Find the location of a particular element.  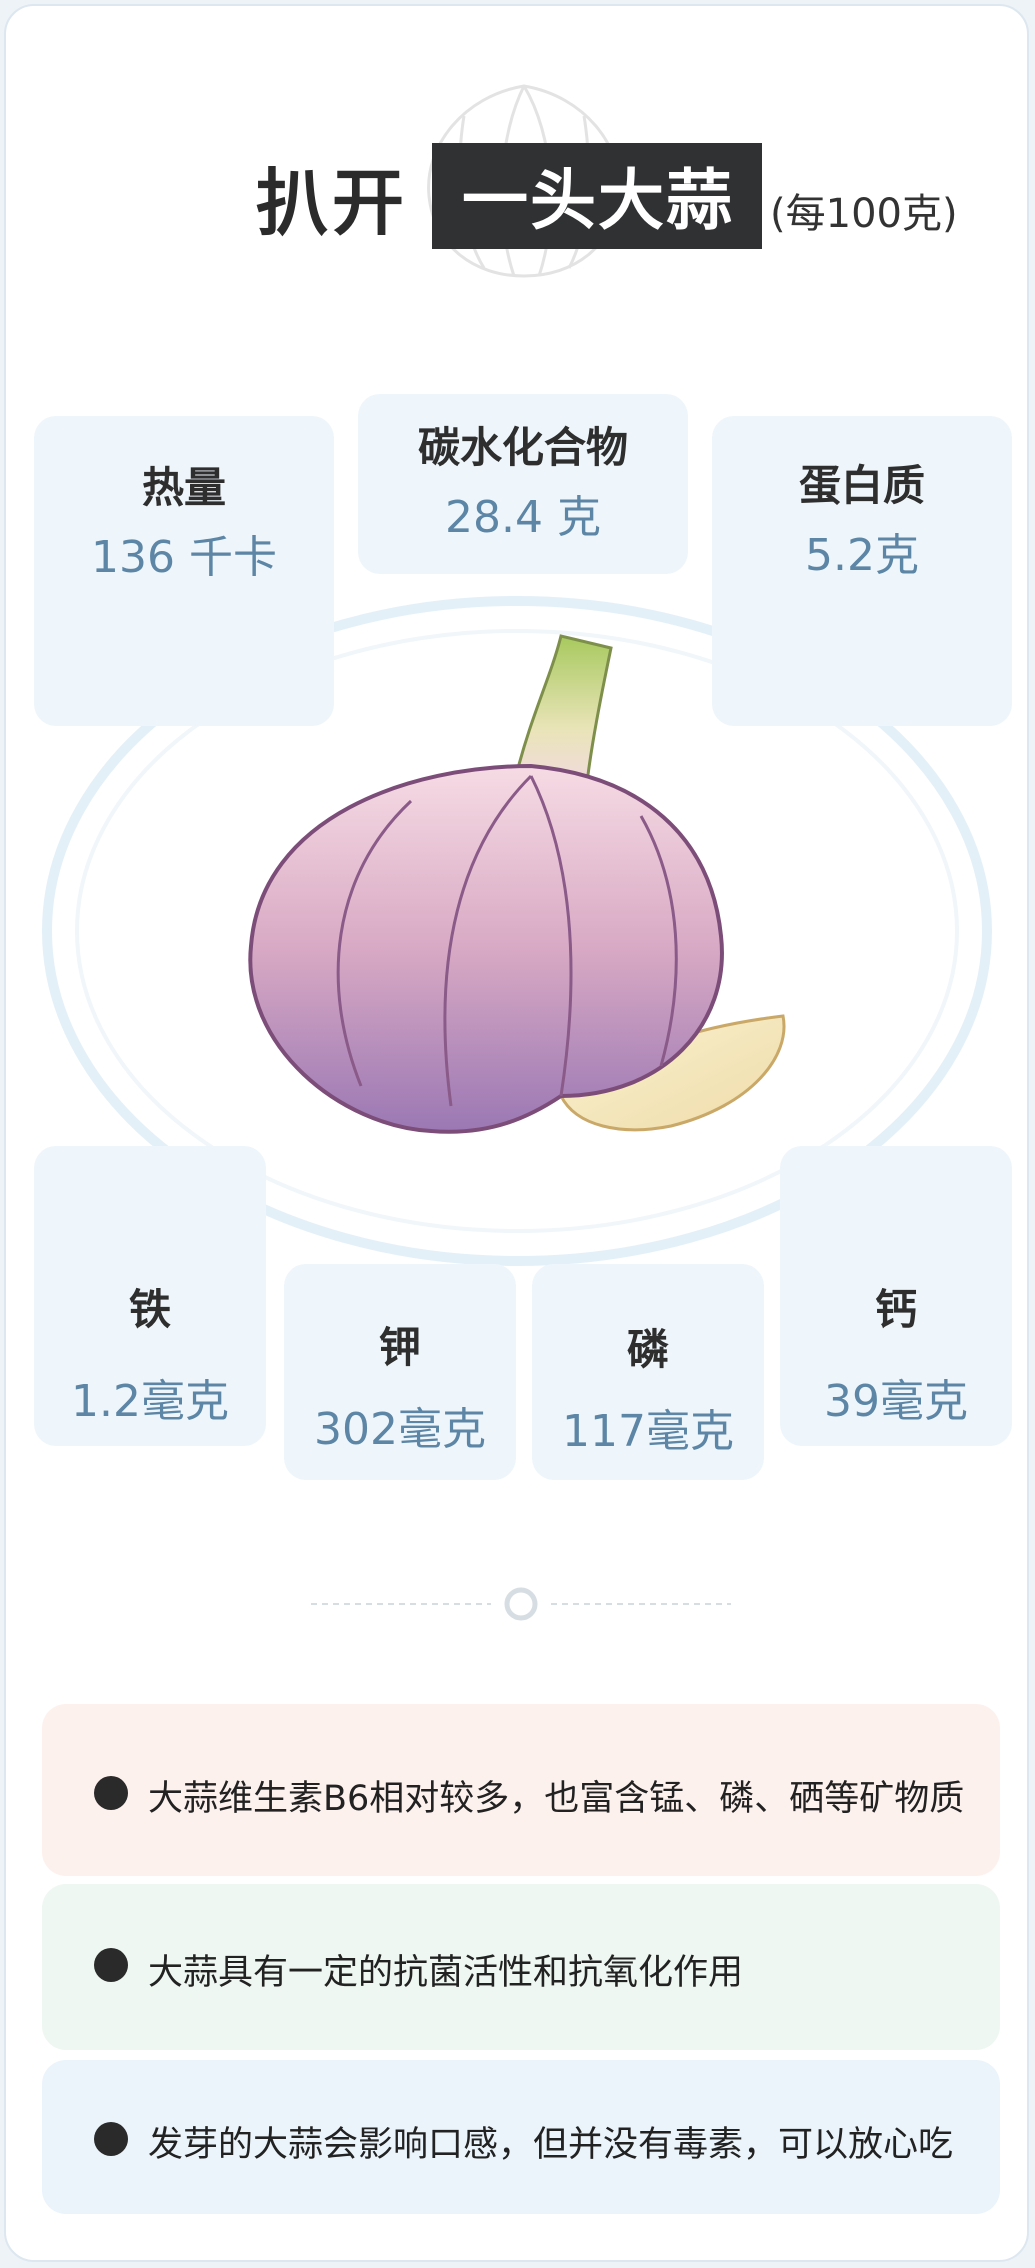

nutrient-name: 钾 is located at coordinates (399, 1347).